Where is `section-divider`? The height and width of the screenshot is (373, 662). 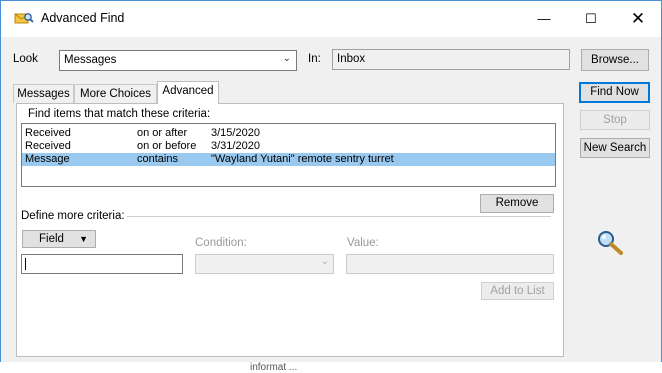 section-divider is located at coordinates (339, 216).